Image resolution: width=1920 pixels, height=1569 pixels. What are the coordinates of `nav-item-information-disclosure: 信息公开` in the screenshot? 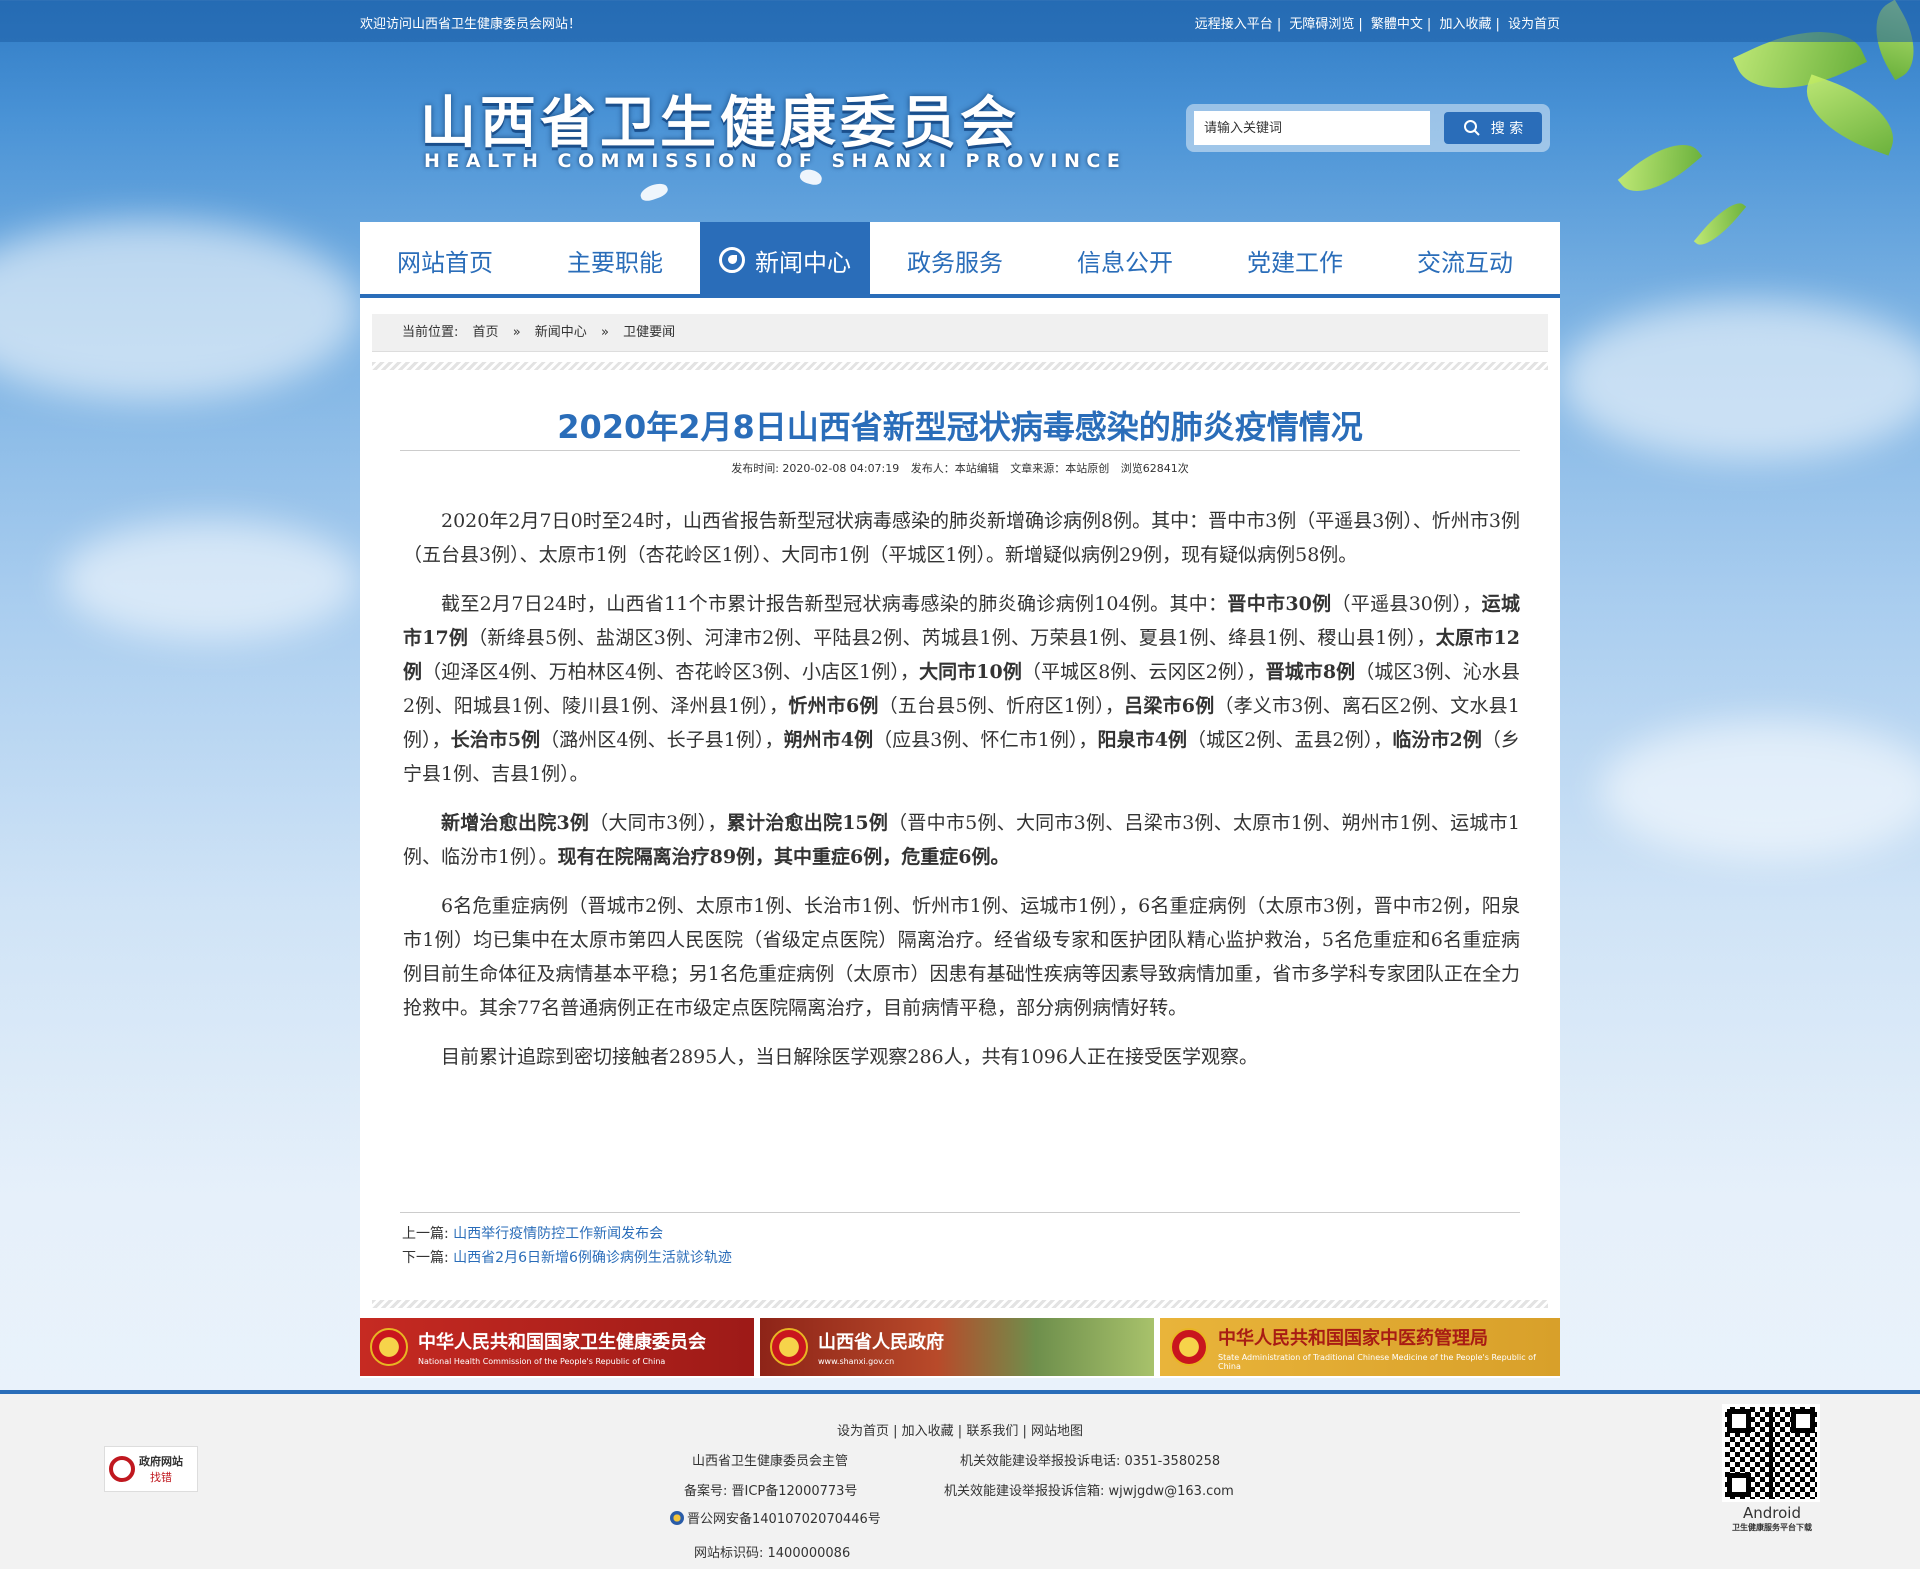 It's located at (1125, 260).